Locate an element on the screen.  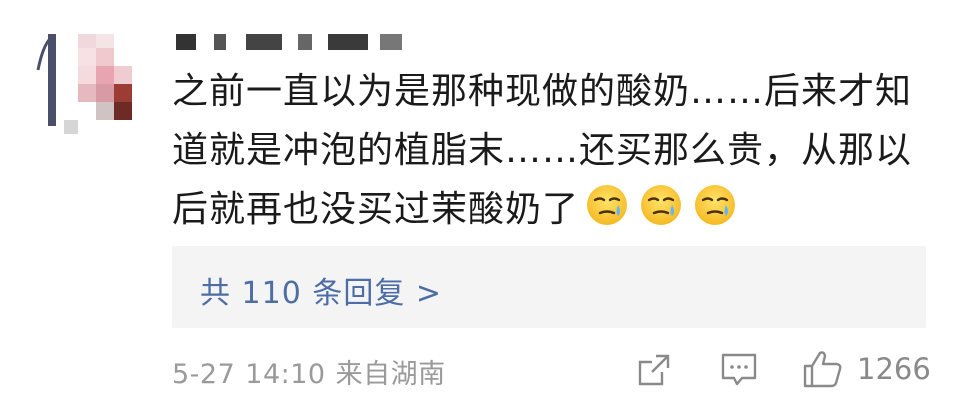
avatar-mosaic is located at coordinates (84, 84).